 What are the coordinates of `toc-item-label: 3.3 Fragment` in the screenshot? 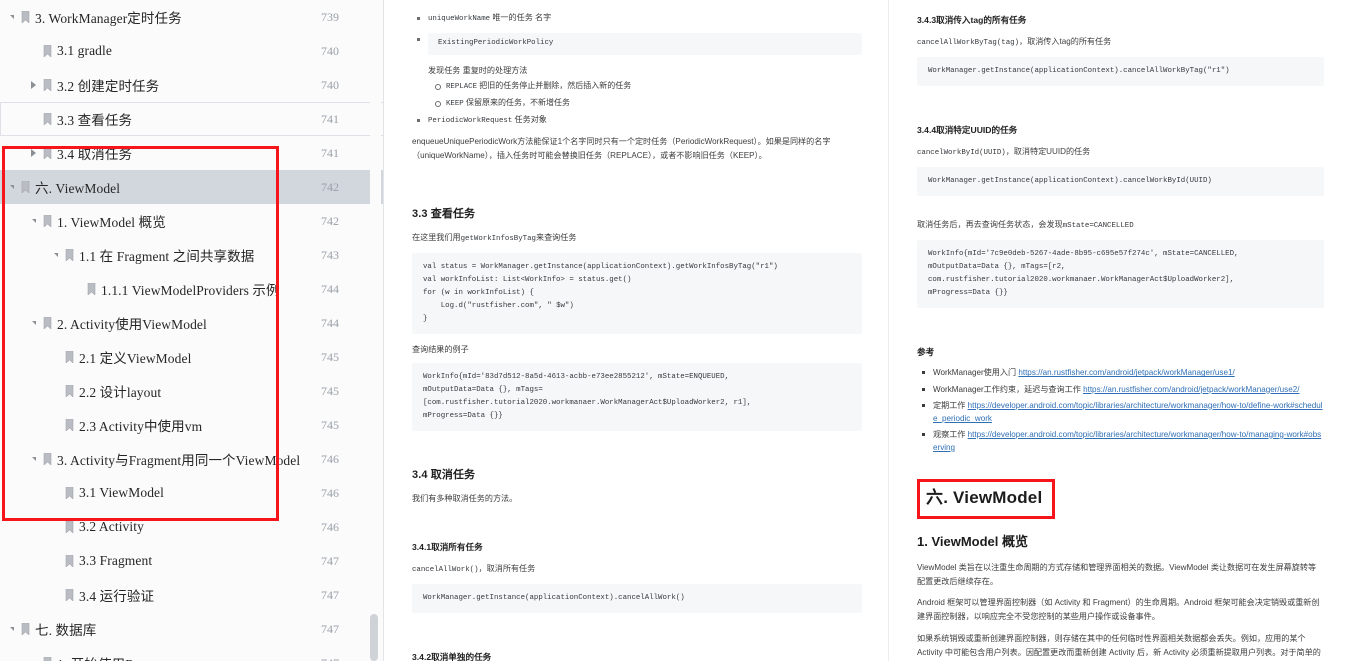 It's located at (116, 560).